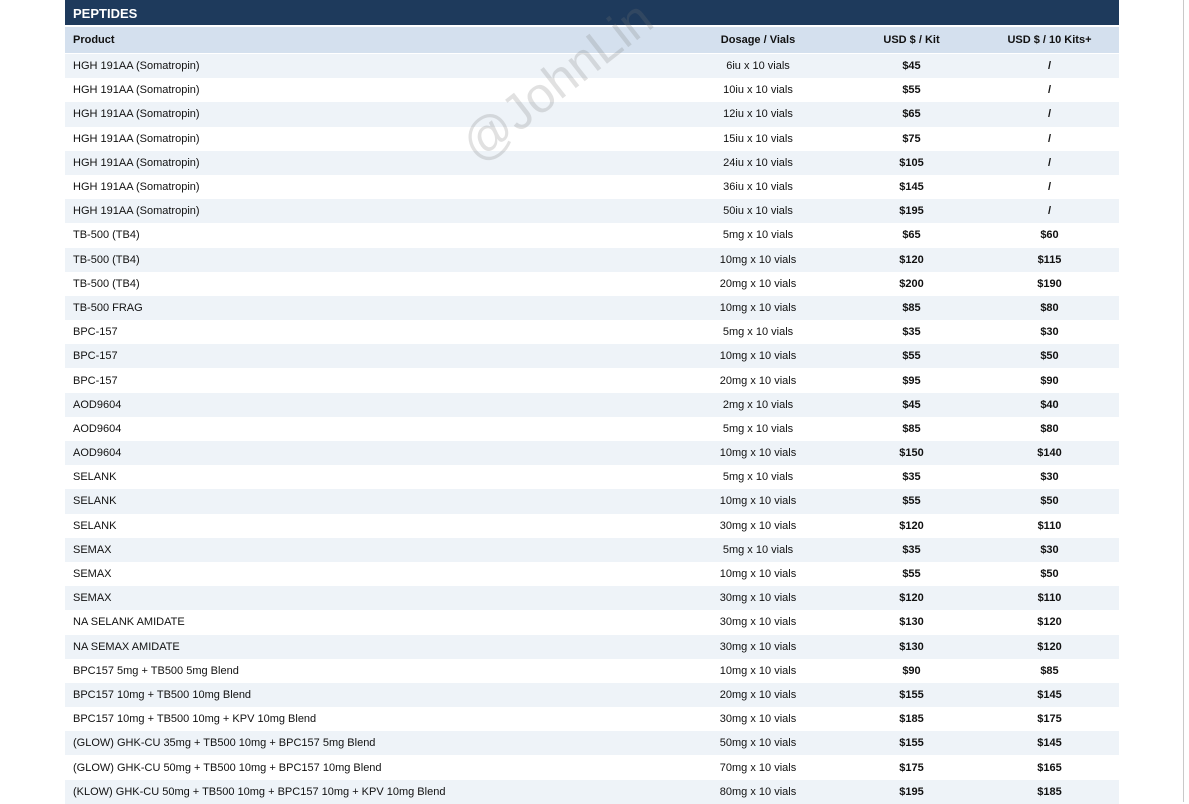  What do you see at coordinates (758, 90) in the screenshot?
I see `dosage-cell: 10iu x 10 vials` at bounding box center [758, 90].